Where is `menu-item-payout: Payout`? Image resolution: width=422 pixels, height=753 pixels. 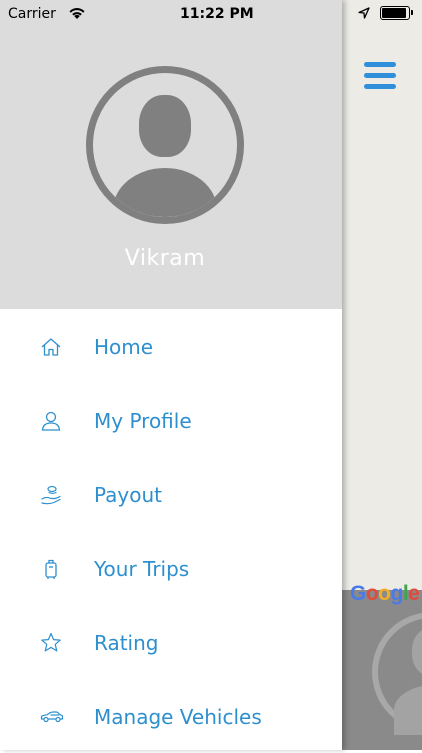
menu-item-payout: Payout is located at coordinates (171, 494).